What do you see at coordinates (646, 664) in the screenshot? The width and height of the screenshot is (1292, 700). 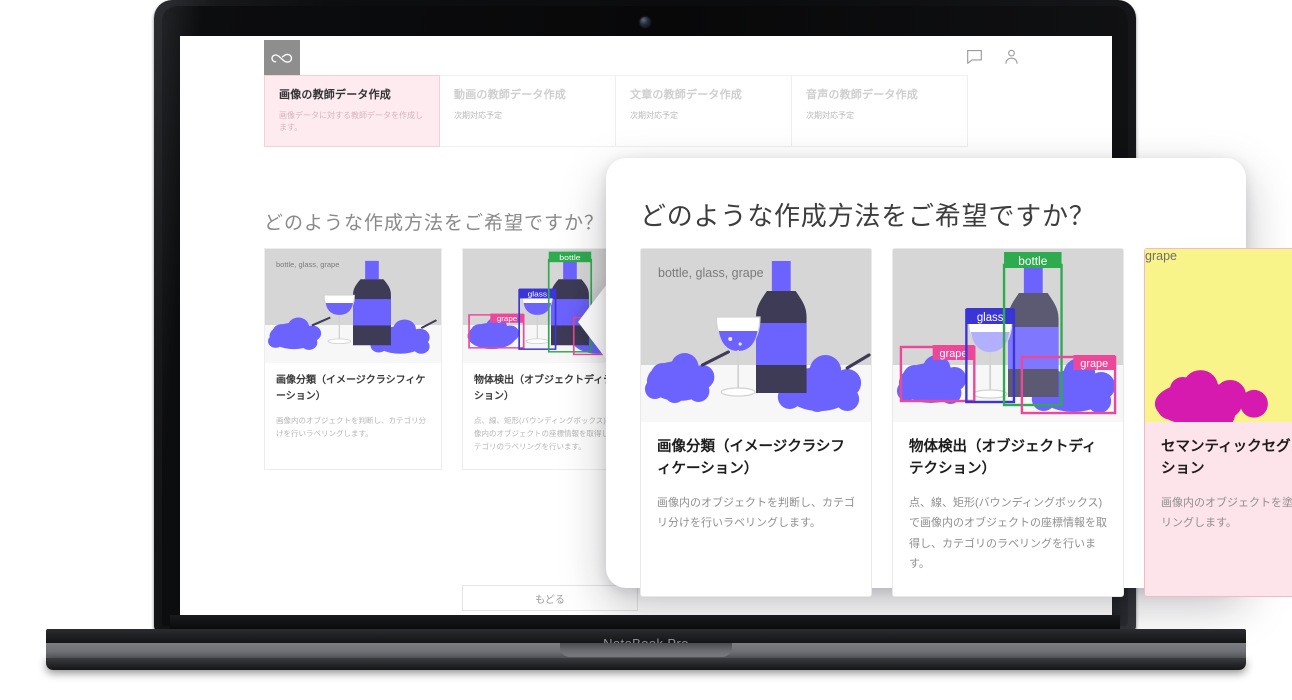 I see `laptop-base-front` at bounding box center [646, 664].